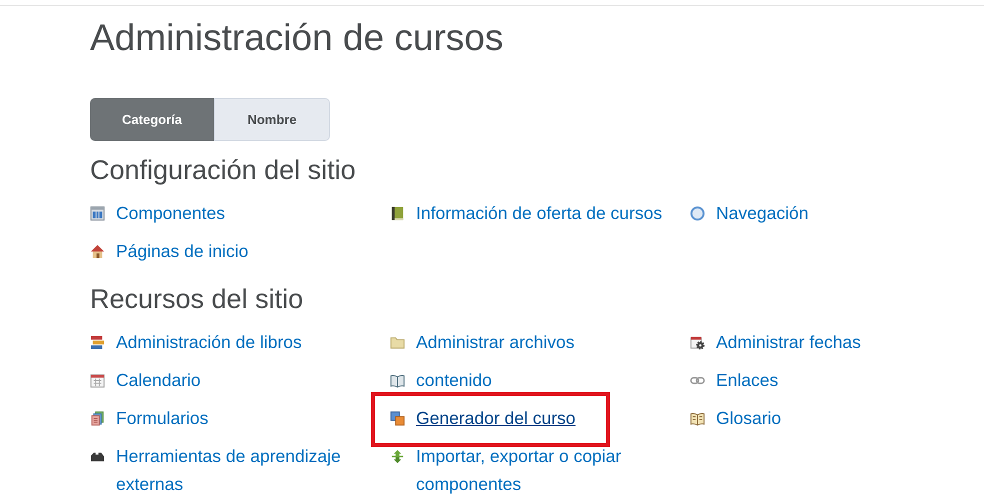 Image resolution: width=984 pixels, height=496 pixels. I want to click on link: Administración de libros, so click(209, 342).